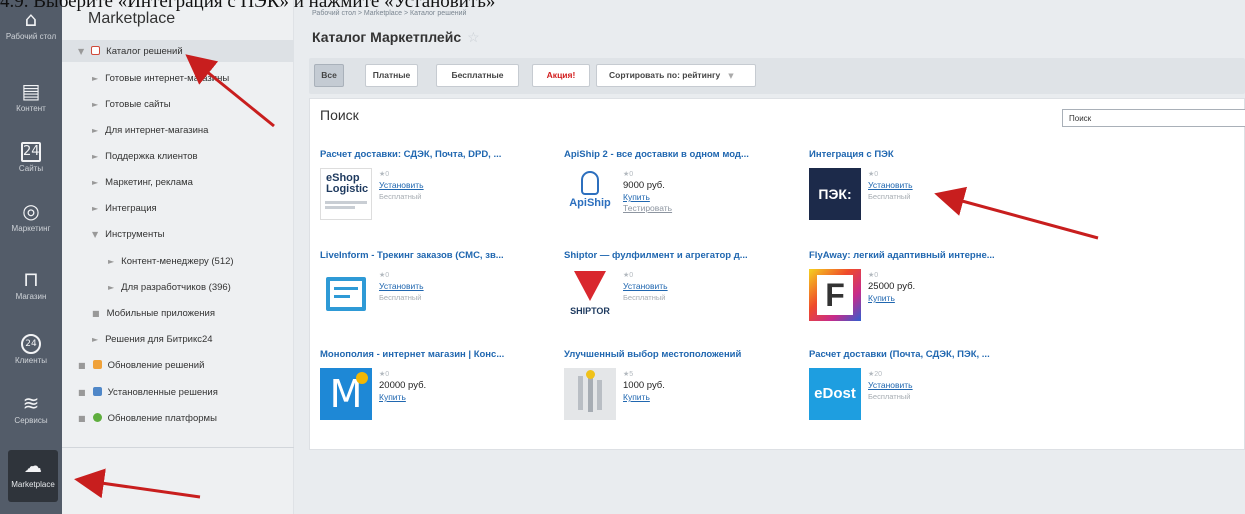 This screenshot has width=1245, height=514. I want to click on logo-text: eDost, so click(835, 393).